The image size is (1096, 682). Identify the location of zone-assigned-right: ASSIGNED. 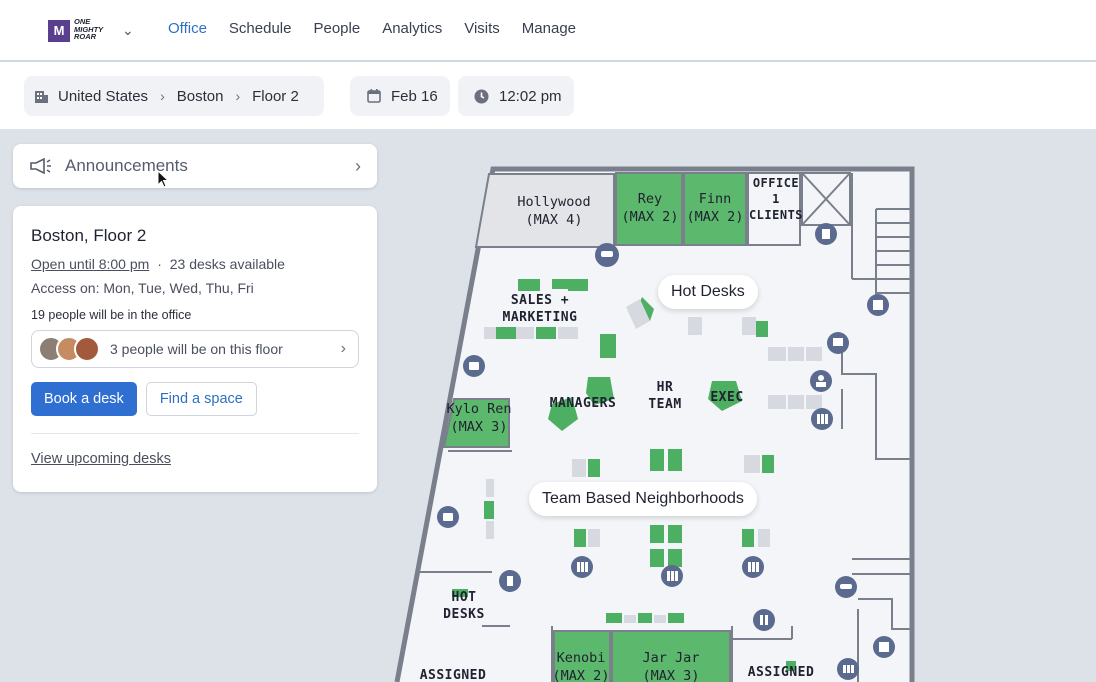
(781, 672).